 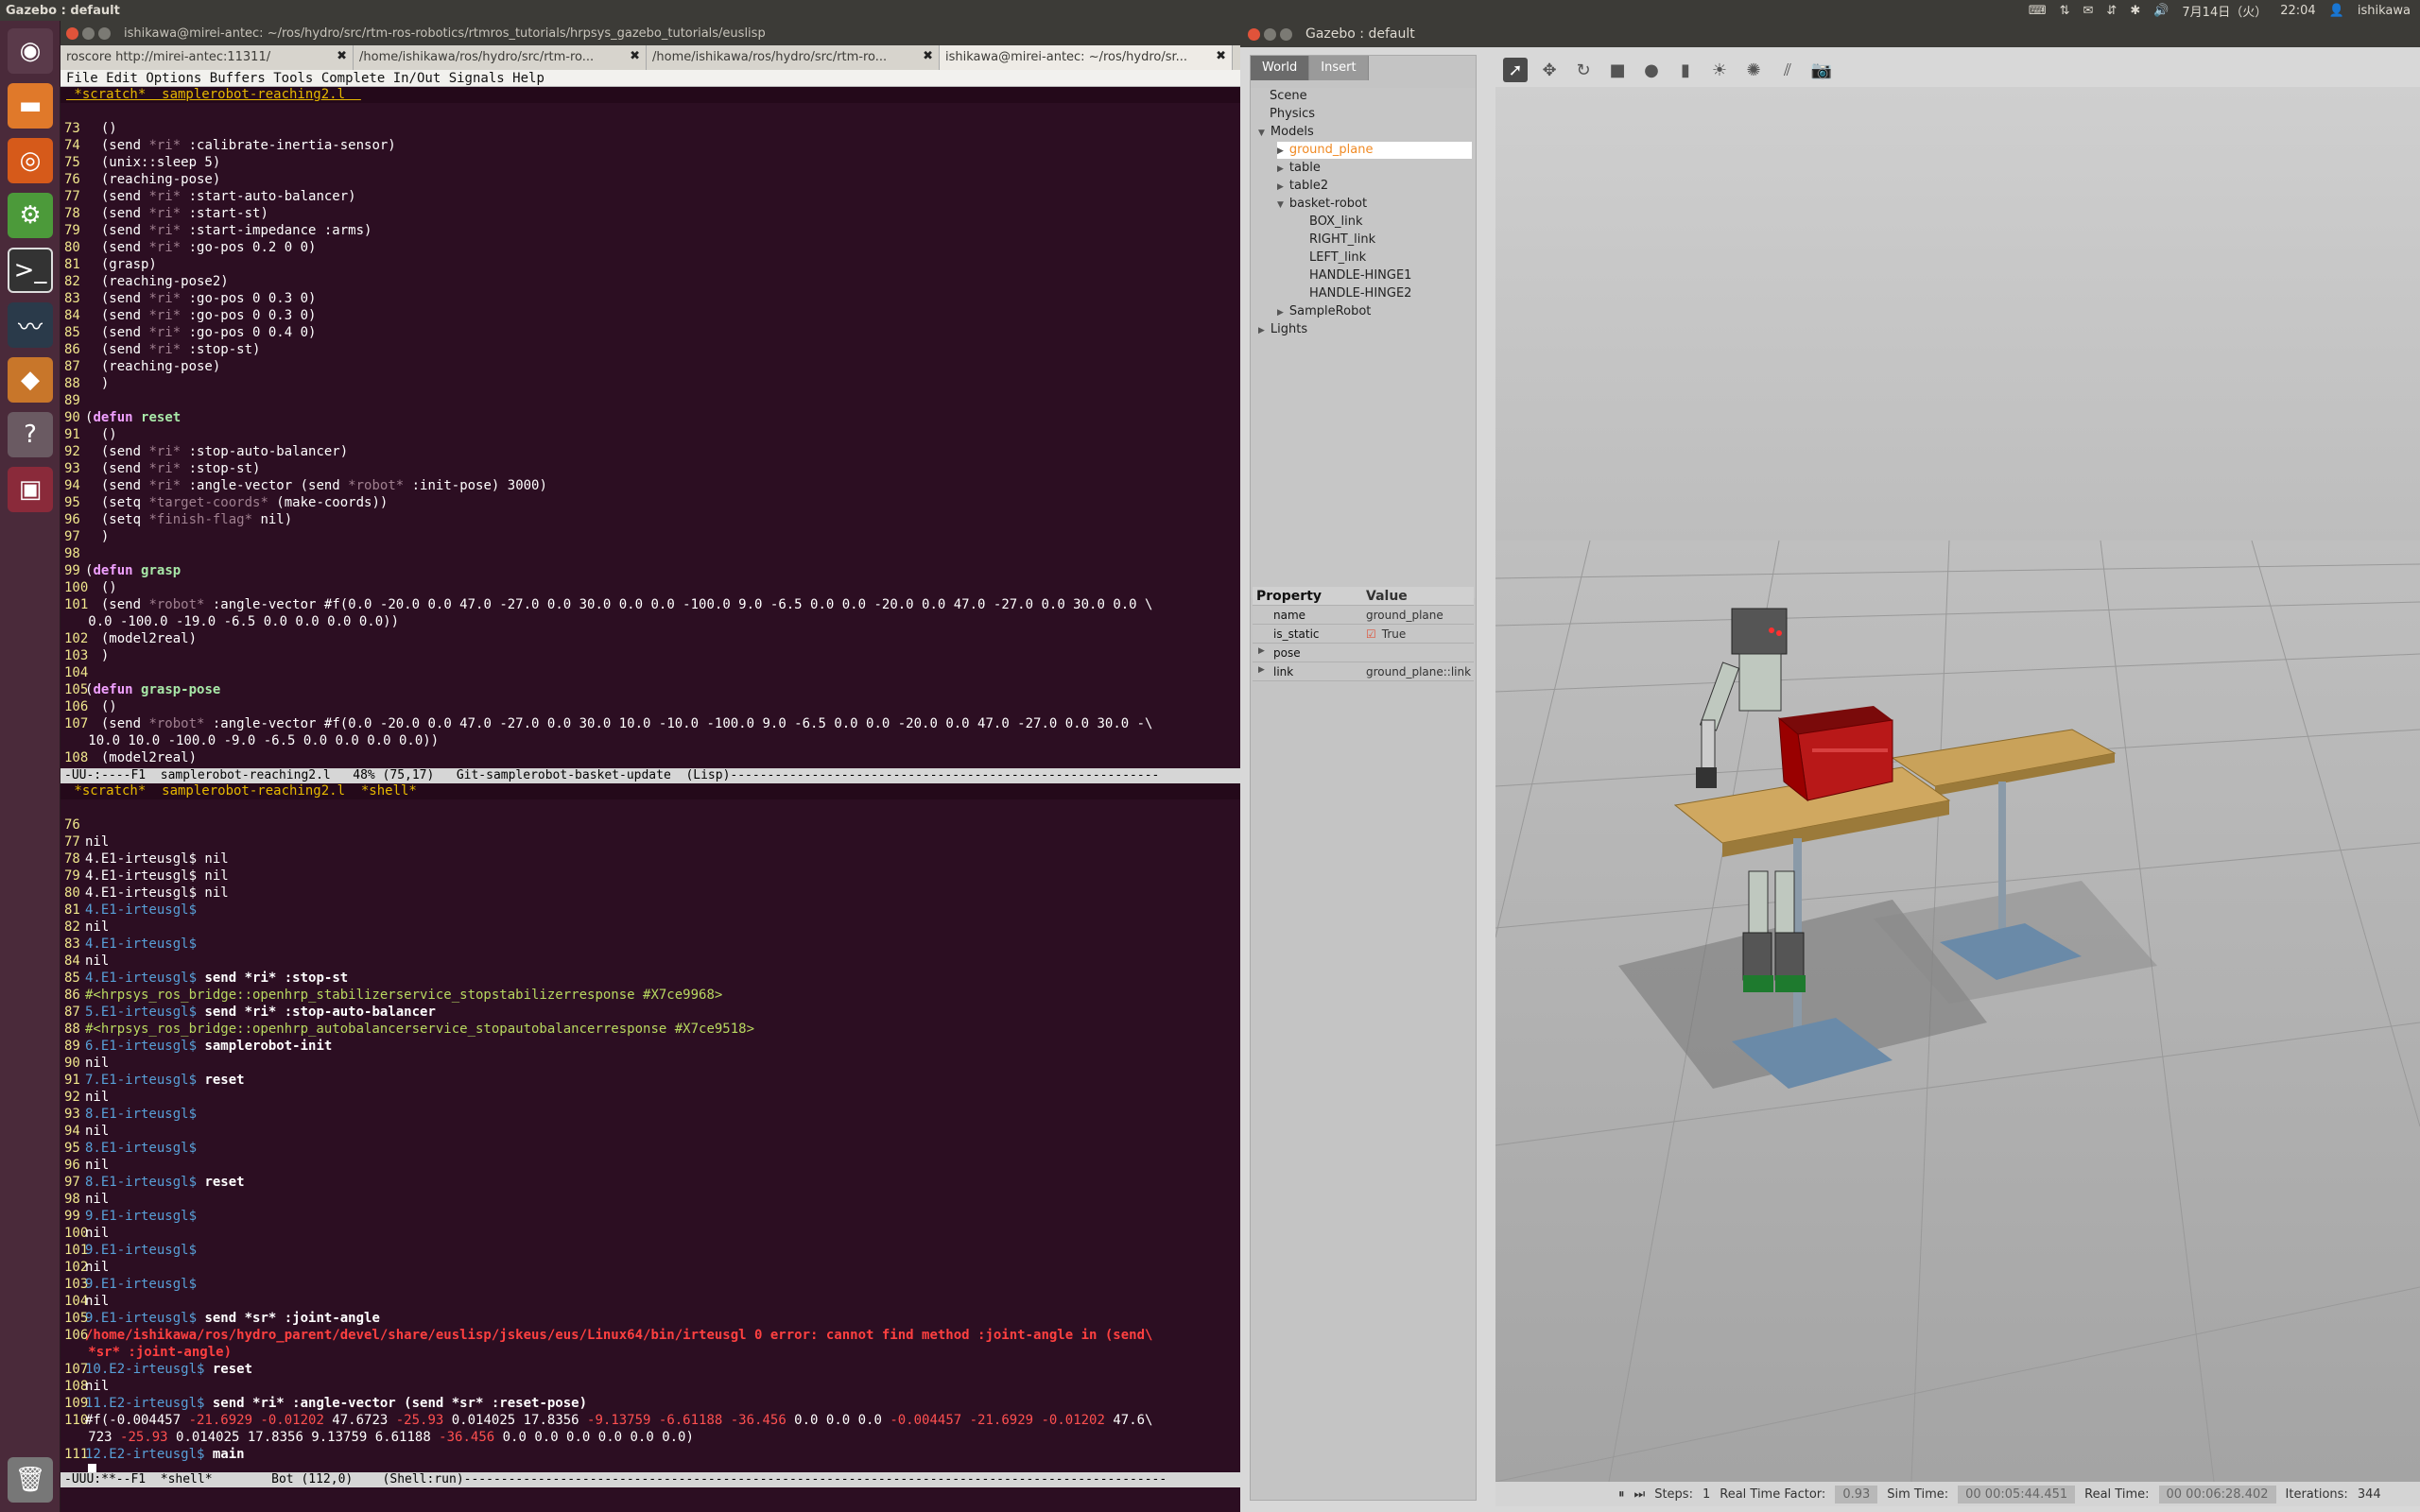 What do you see at coordinates (1302, 186) in the screenshot?
I see `tree-item-table2: ▶ table2` at bounding box center [1302, 186].